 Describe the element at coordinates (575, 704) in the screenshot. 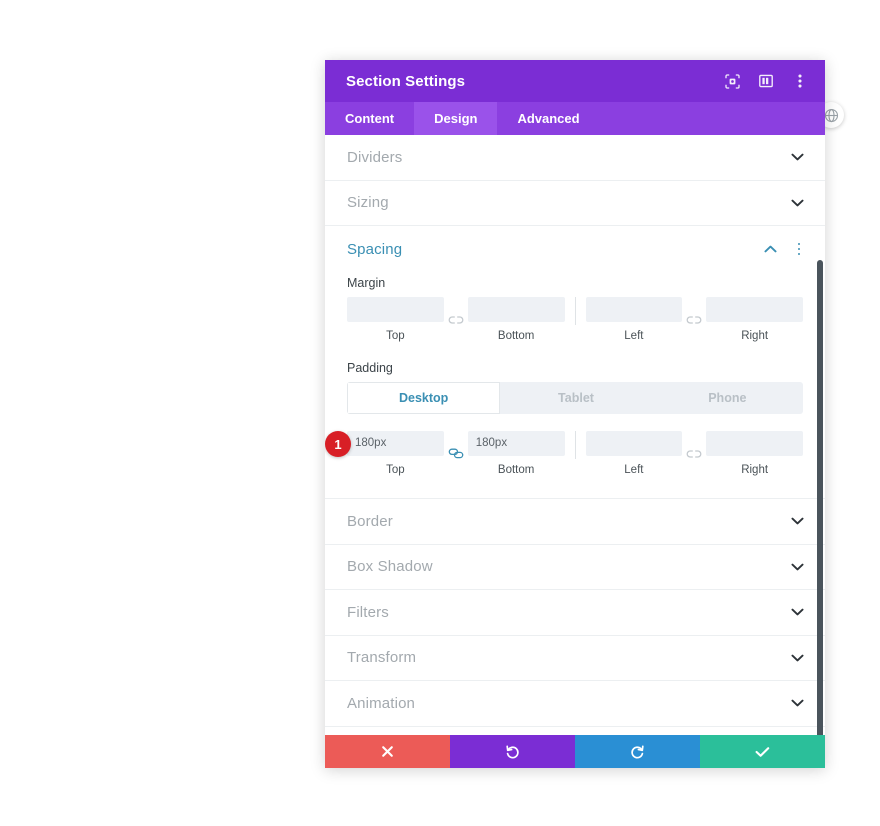

I see `section-toggle-animation: Animation` at that location.